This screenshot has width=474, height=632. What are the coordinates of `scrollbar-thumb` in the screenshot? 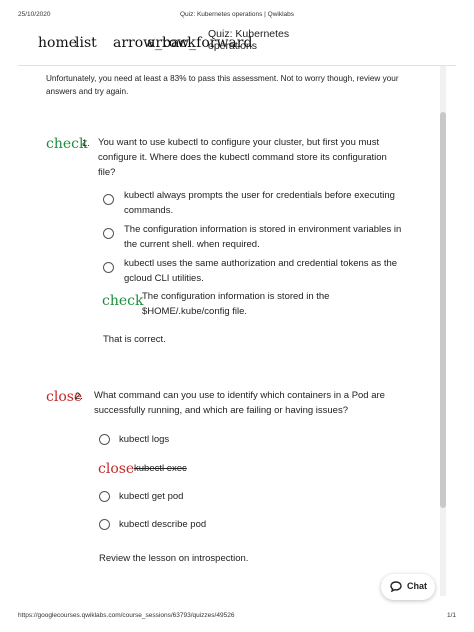 It's located at (443, 310).